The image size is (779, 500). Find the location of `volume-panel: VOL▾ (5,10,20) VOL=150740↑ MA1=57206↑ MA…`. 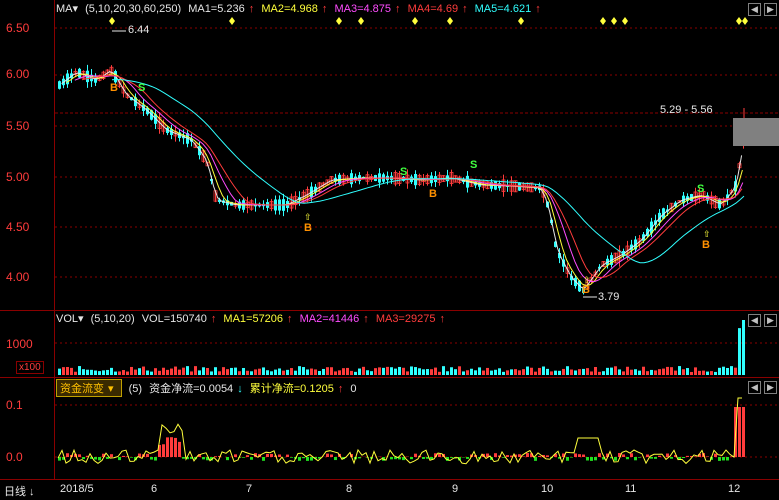

volume-panel: VOL▾ (5,10,20) VOL=150740↑ MA1=57206↑ MA… is located at coordinates (389, 344).